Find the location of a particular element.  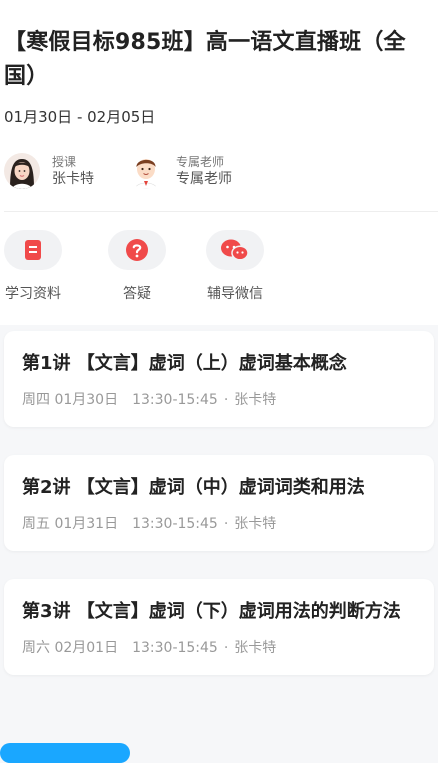

bottom-action-bar is located at coordinates (65, 753).